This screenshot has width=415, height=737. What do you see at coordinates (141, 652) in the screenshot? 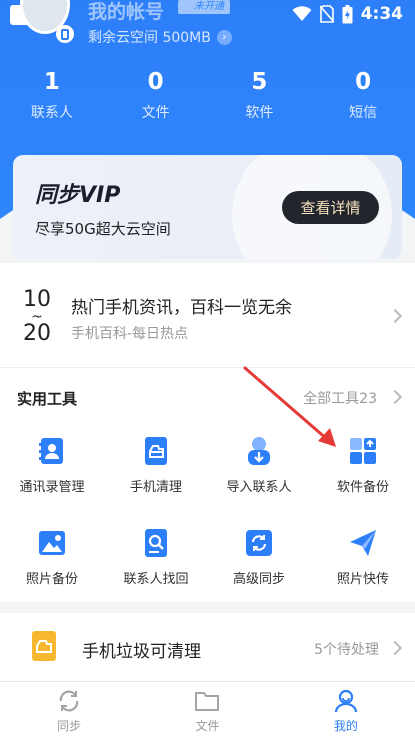
I see `junk-title: 手机垃圾可清理` at bounding box center [141, 652].